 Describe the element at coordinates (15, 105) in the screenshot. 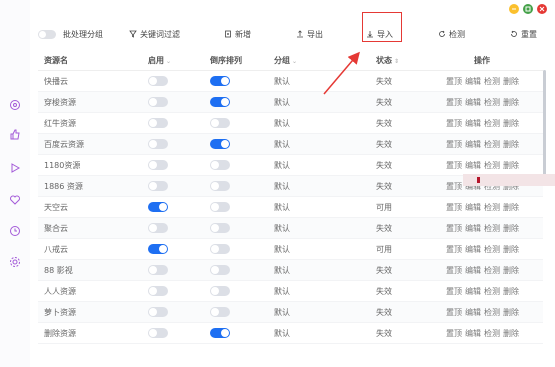

I see `gallery-icon` at that location.